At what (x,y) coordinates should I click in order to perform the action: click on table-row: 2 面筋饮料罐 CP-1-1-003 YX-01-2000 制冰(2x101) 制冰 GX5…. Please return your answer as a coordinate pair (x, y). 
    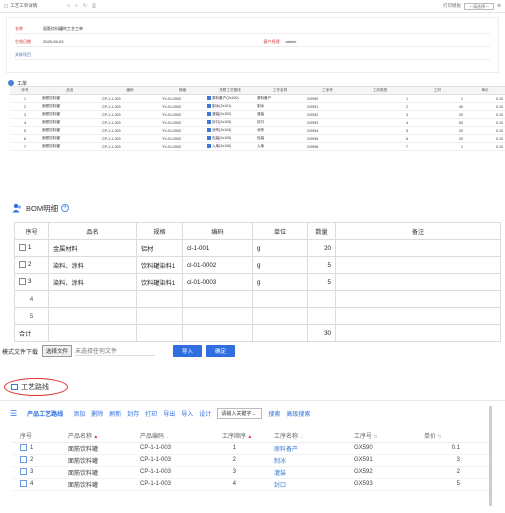
    Looking at the image, I should click on (257, 106).